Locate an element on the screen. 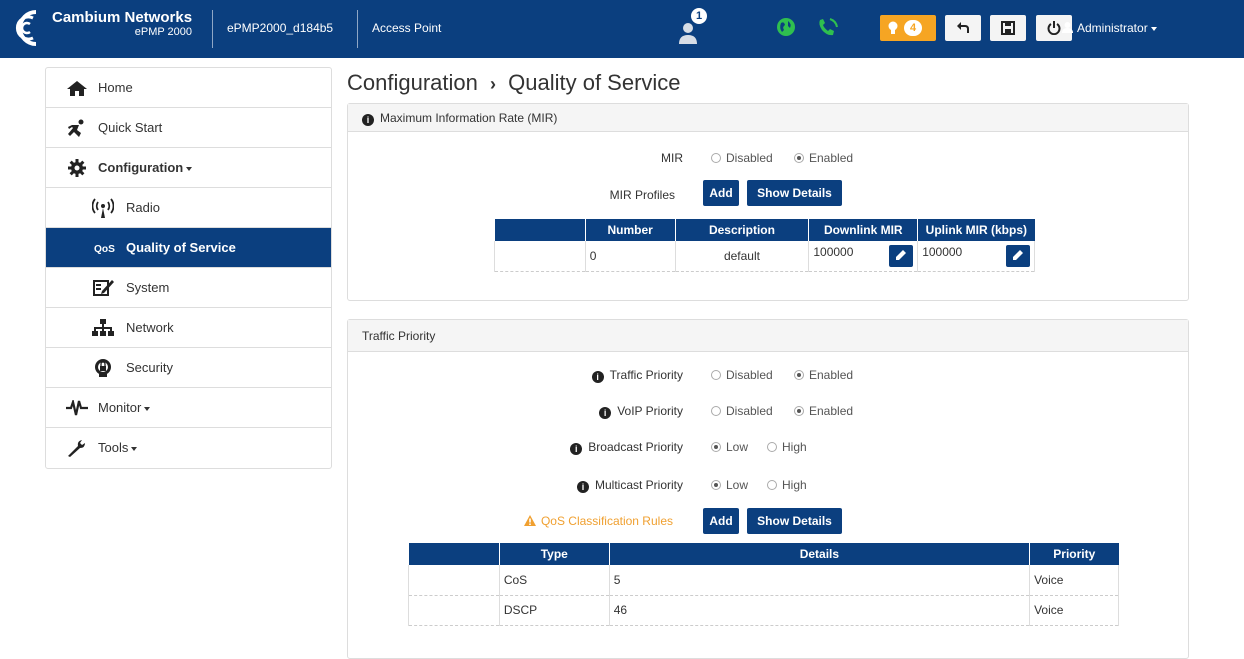 The image size is (1244, 659). traffic-priority-enabled-radio: Enabled is located at coordinates (823, 375).